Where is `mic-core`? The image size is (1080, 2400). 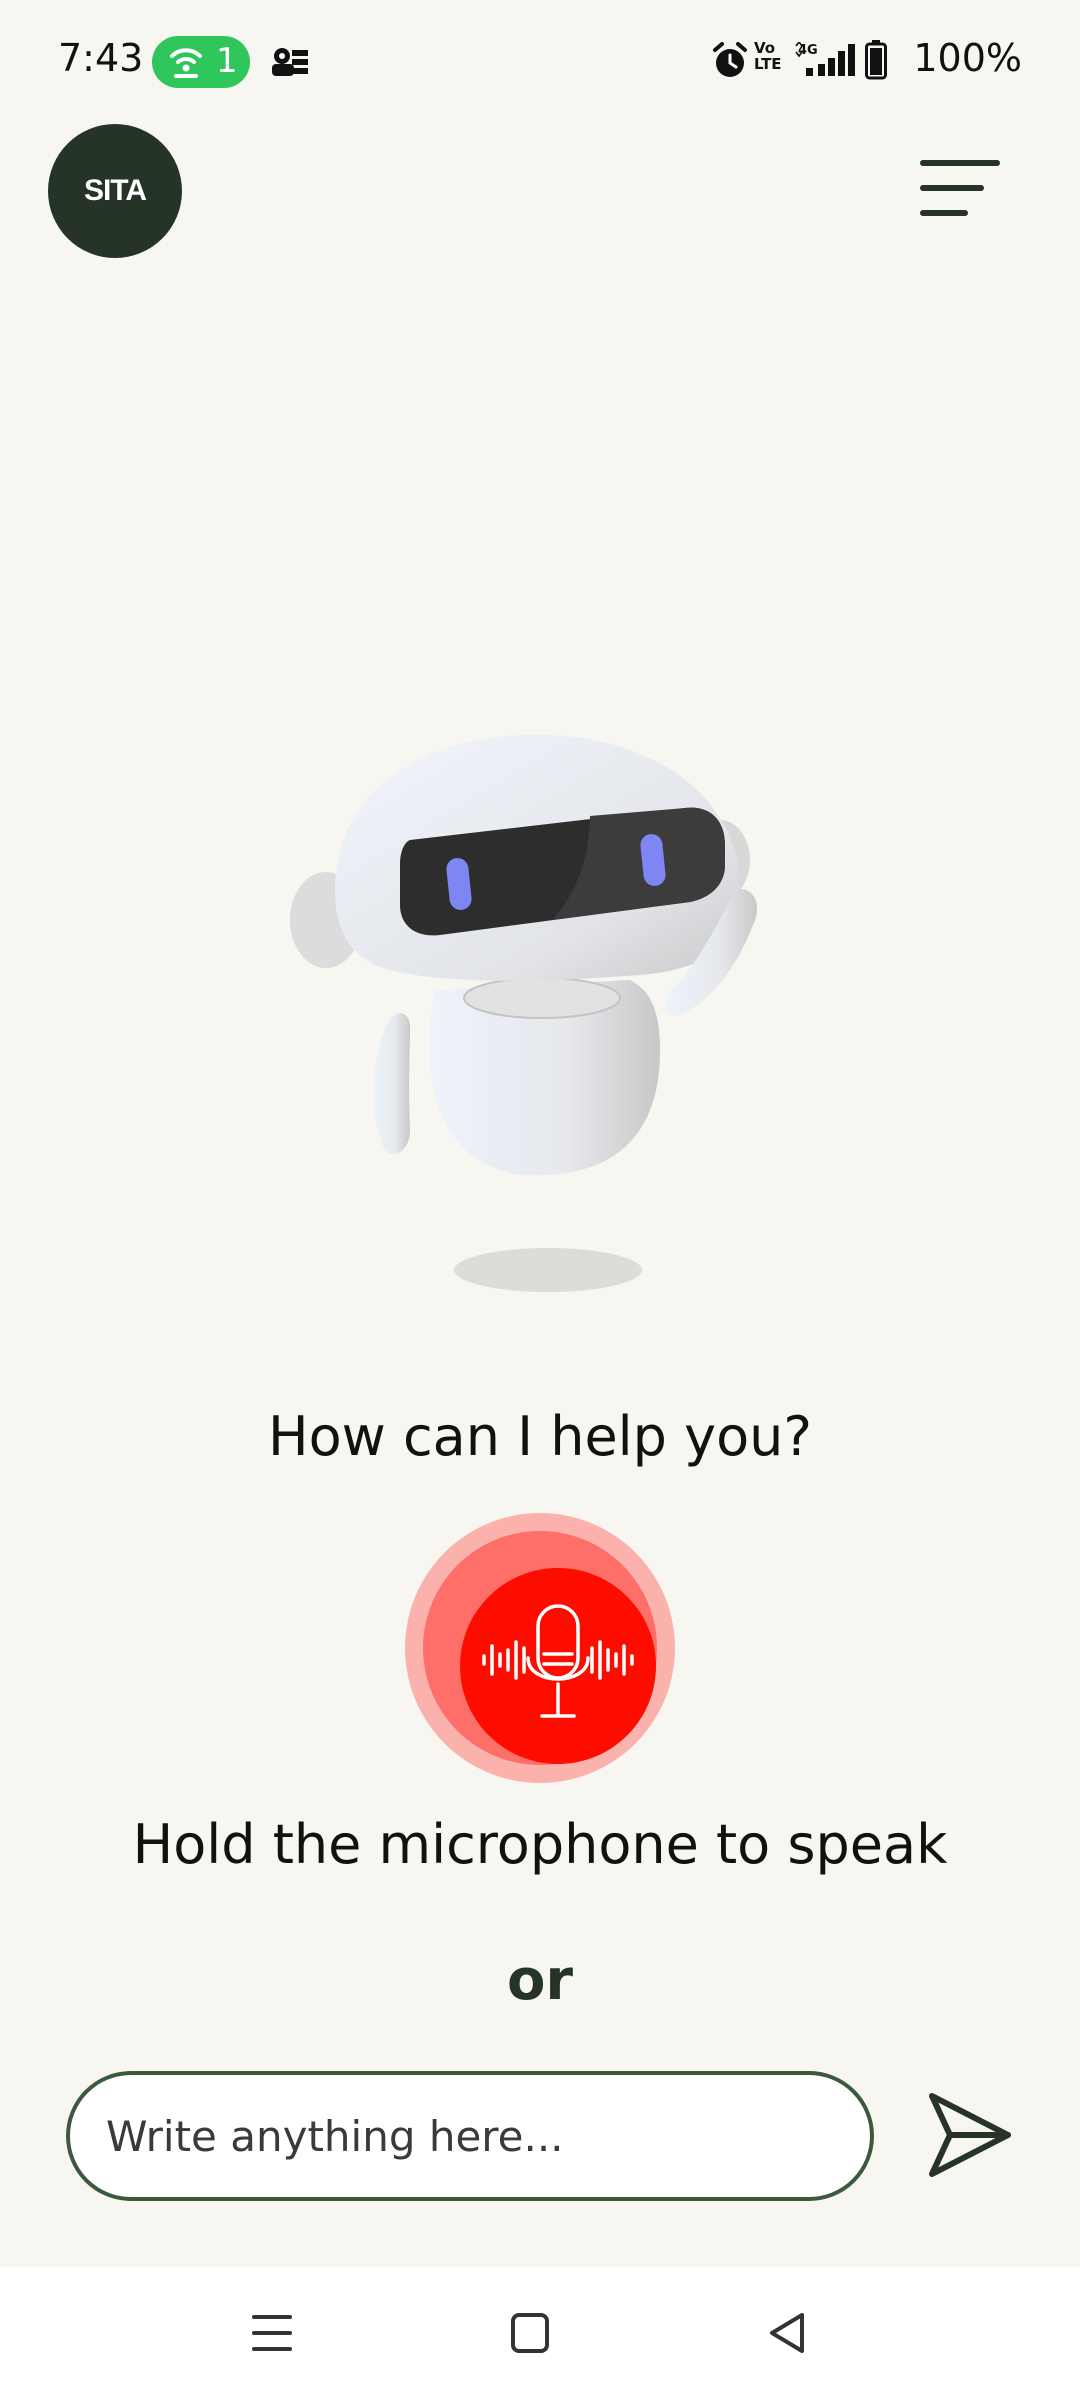
mic-core is located at coordinates (558, 1666).